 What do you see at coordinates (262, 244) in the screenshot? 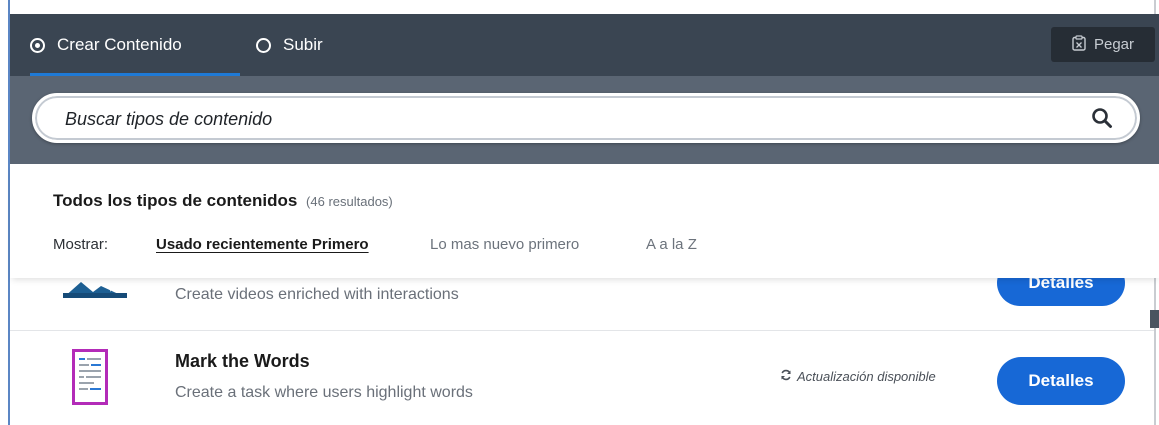
I see `sort-recently-used: Usado recientemente Primero` at bounding box center [262, 244].